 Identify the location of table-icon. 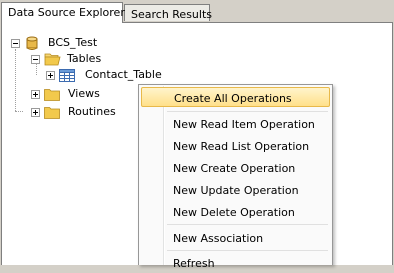
(67, 75).